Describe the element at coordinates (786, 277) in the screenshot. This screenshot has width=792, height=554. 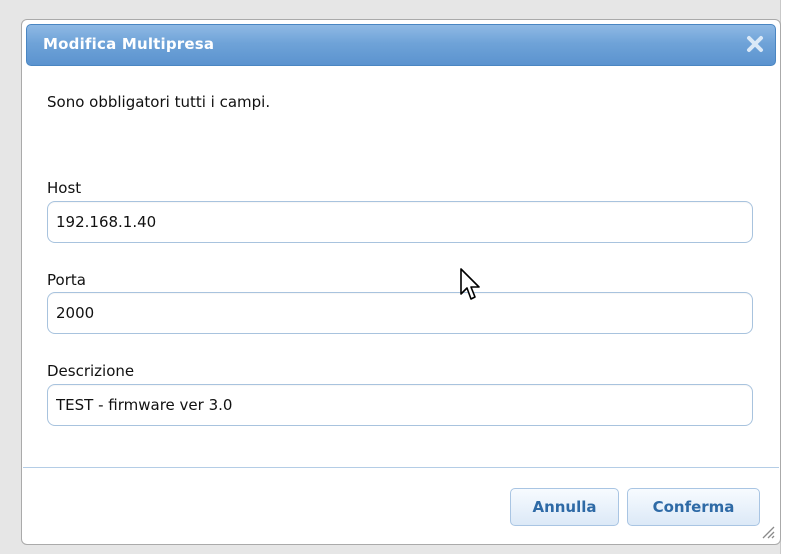
I see `background-panel-edge` at that location.